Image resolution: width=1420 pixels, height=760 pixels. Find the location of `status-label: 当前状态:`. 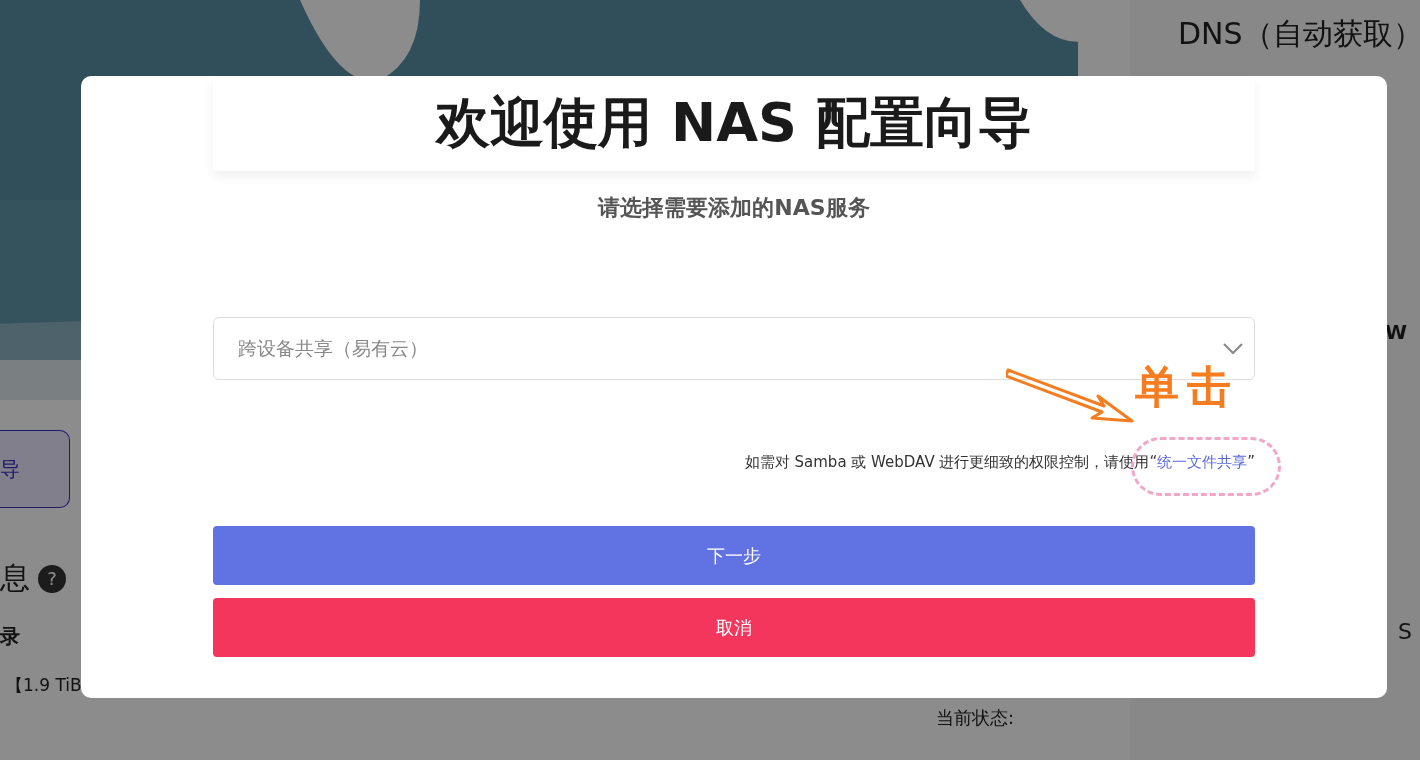

status-label: 当前状态: is located at coordinates (975, 717).